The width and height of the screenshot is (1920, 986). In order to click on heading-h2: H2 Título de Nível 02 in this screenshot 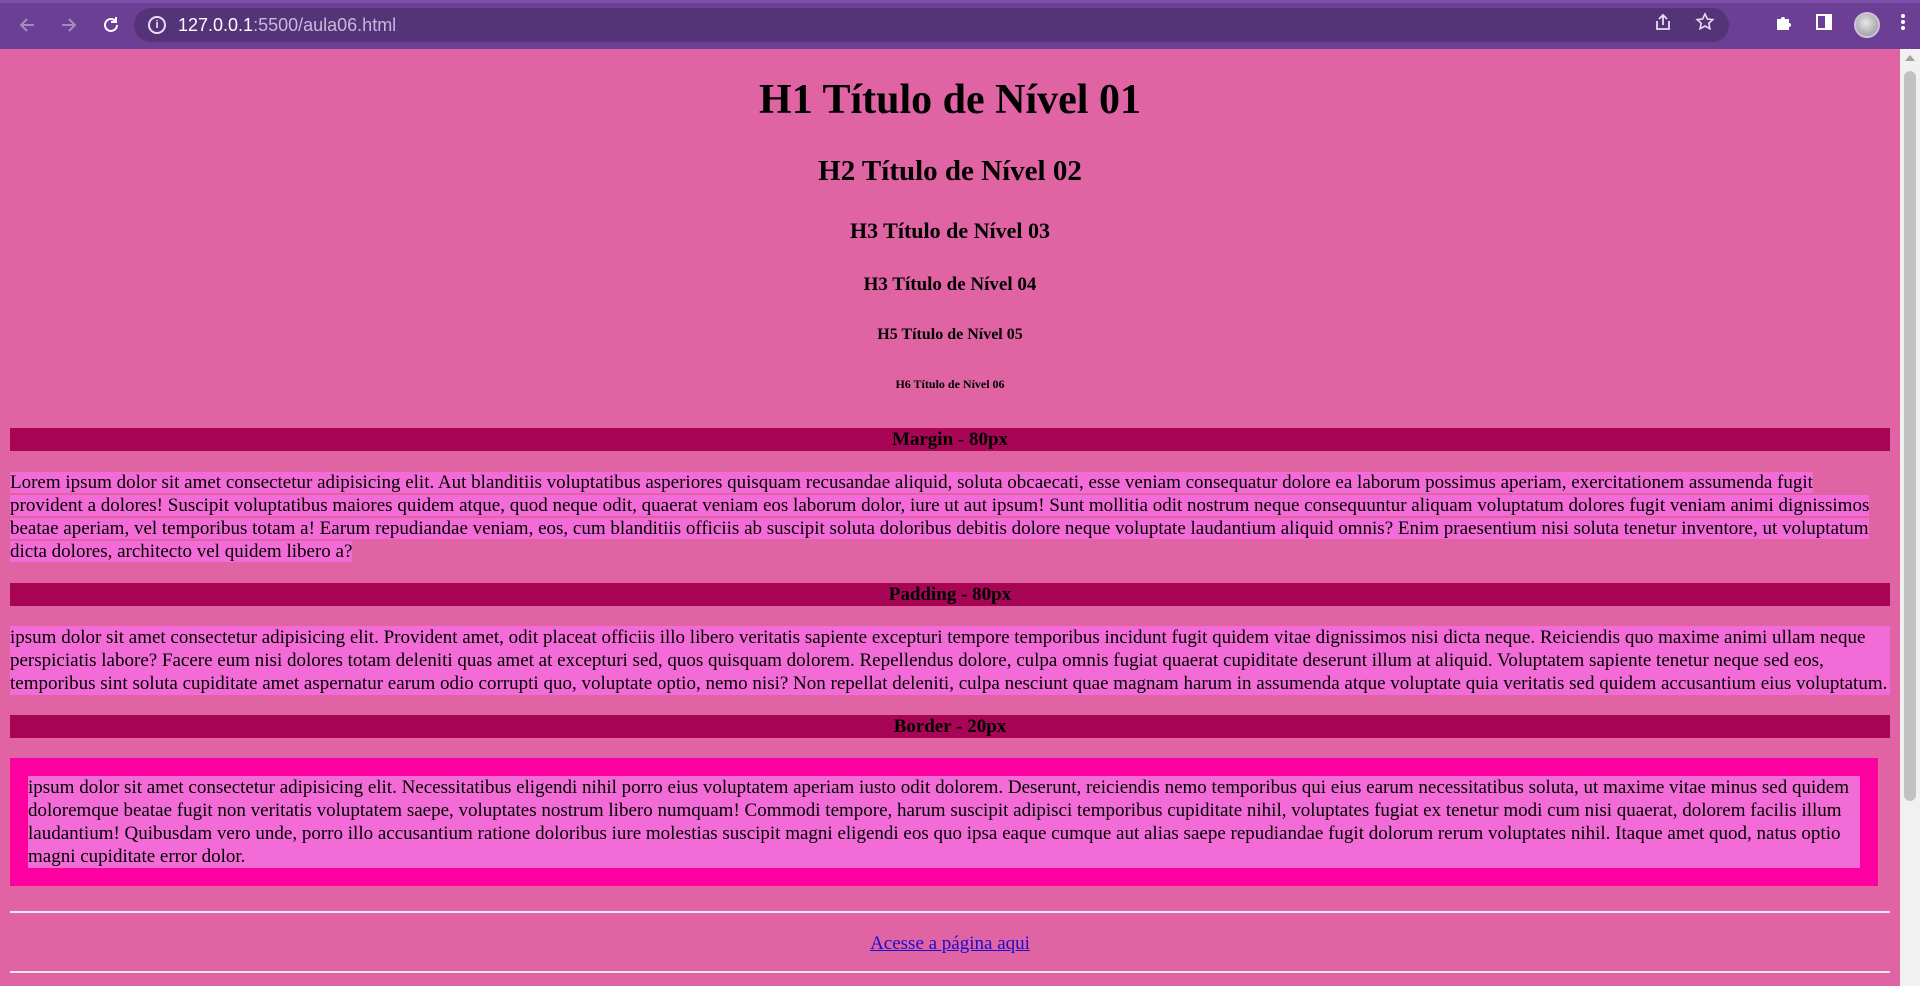, I will do `click(950, 171)`.